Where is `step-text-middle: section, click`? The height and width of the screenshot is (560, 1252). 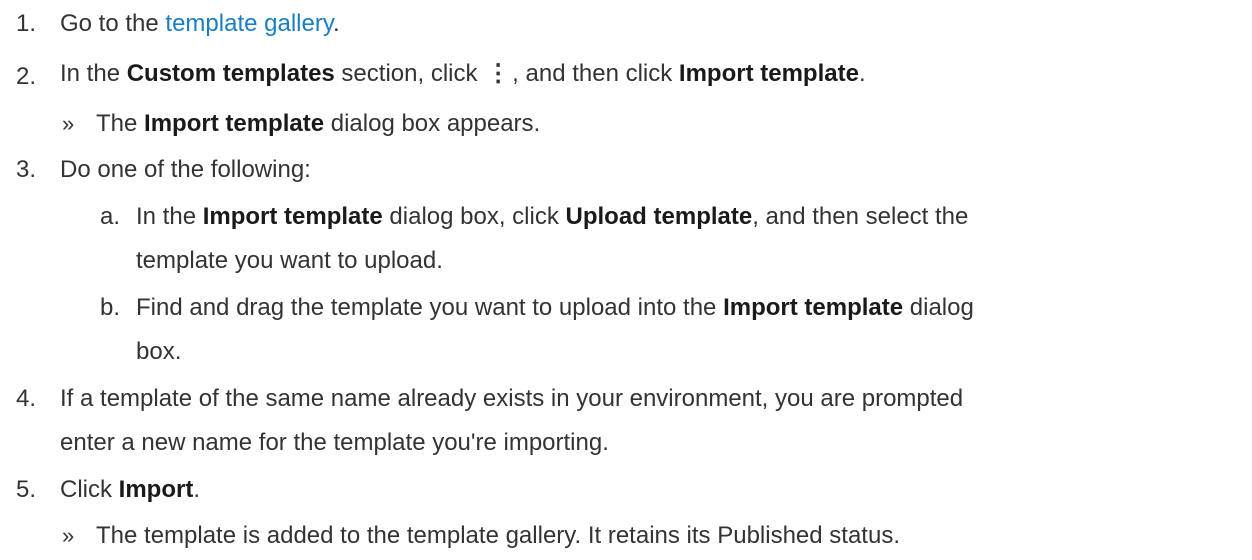 step-text-middle: section, click is located at coordinates (409, 73).